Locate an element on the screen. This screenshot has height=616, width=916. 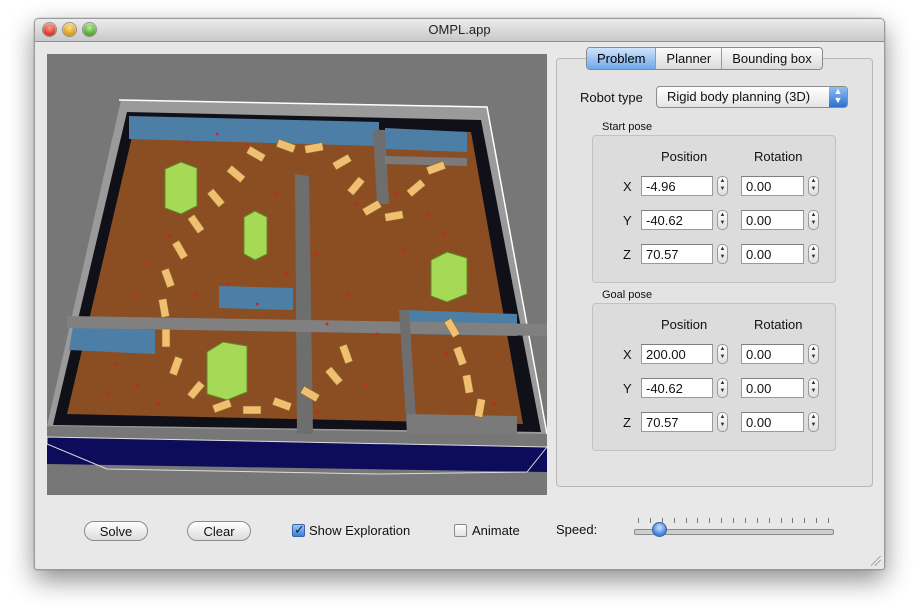
start-z-label: Z is located at coordinates (627, 254).